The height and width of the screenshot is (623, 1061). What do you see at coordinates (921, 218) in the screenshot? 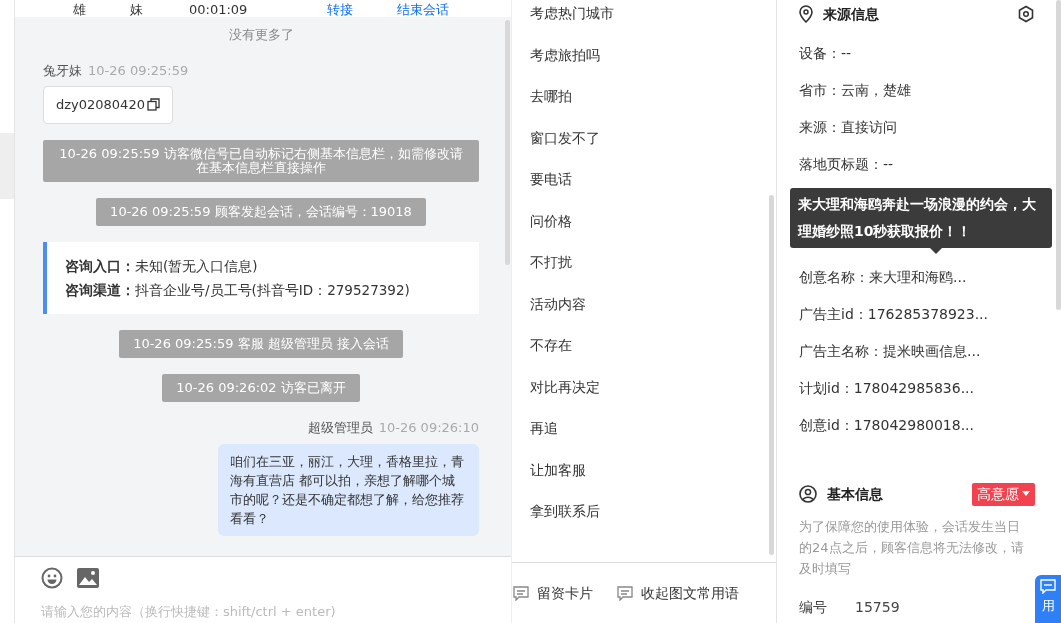
I see `tooltip: 来大理和海鸥奔赴一场浪漫的约会，大理婚纱照10秒获取报价！！` at bounding box center [921, 218].